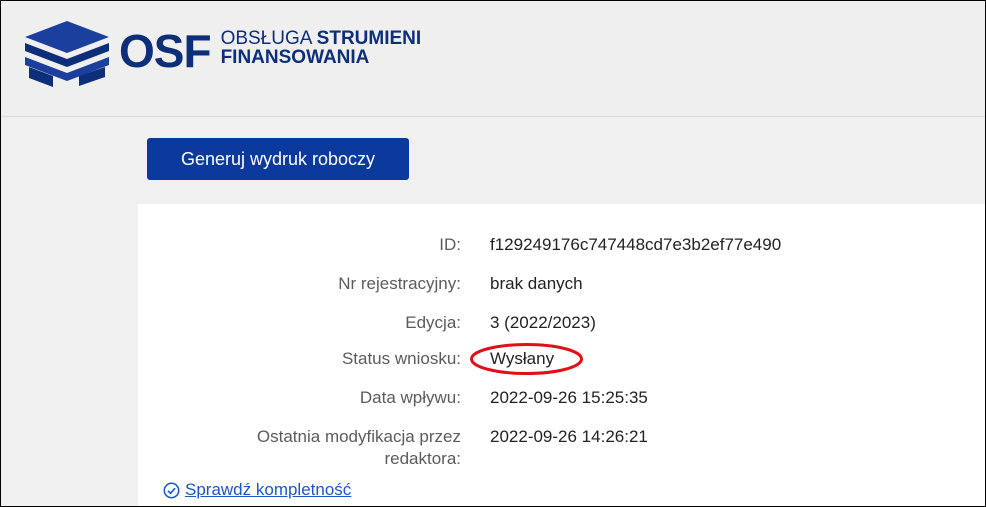 The width and height of the screenshot is (986, 507). Describe the element at coordinates (450, 244) in the screenshot. I see `detail-label: ID:` at that location.